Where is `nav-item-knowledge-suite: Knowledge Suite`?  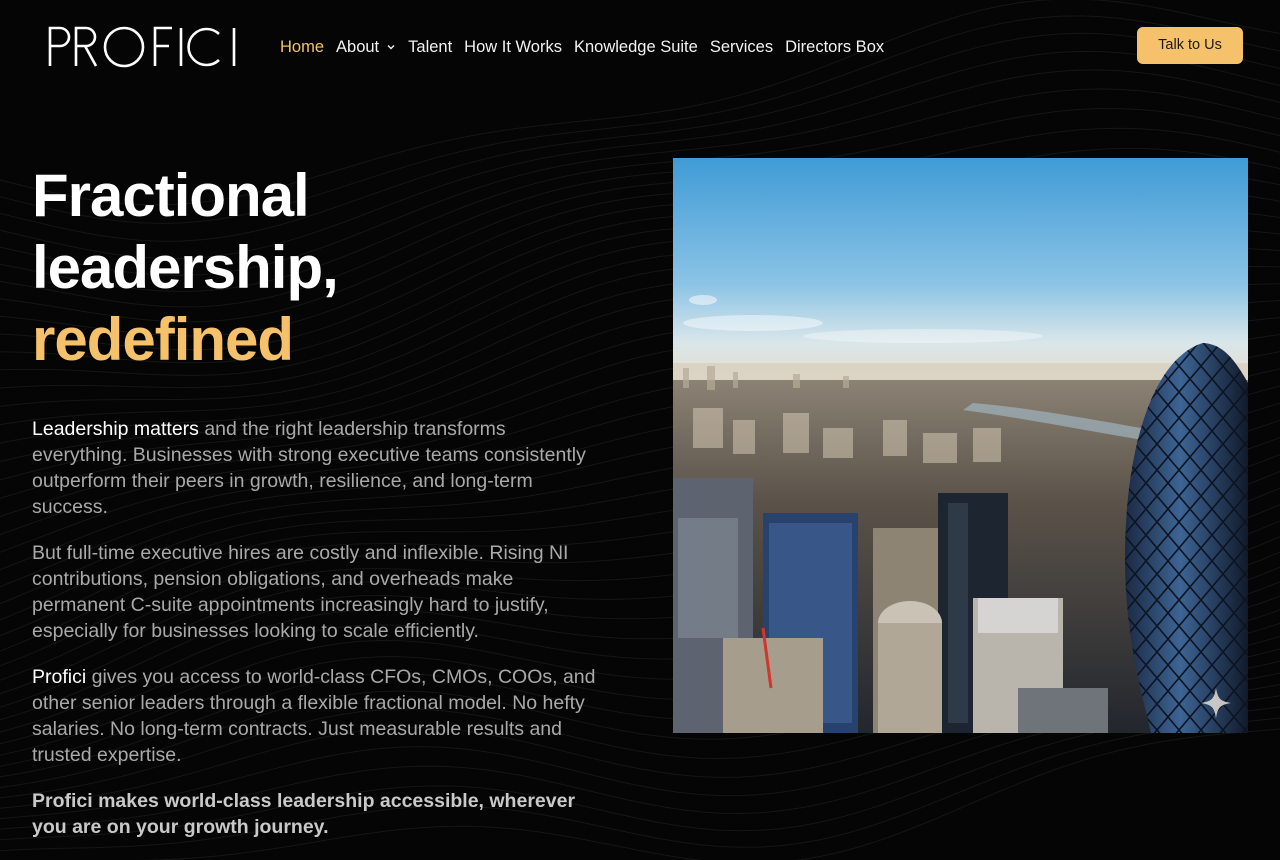 nav-item-knowledge-suite: Knowledge Suite is located at coordinates (636, 47).